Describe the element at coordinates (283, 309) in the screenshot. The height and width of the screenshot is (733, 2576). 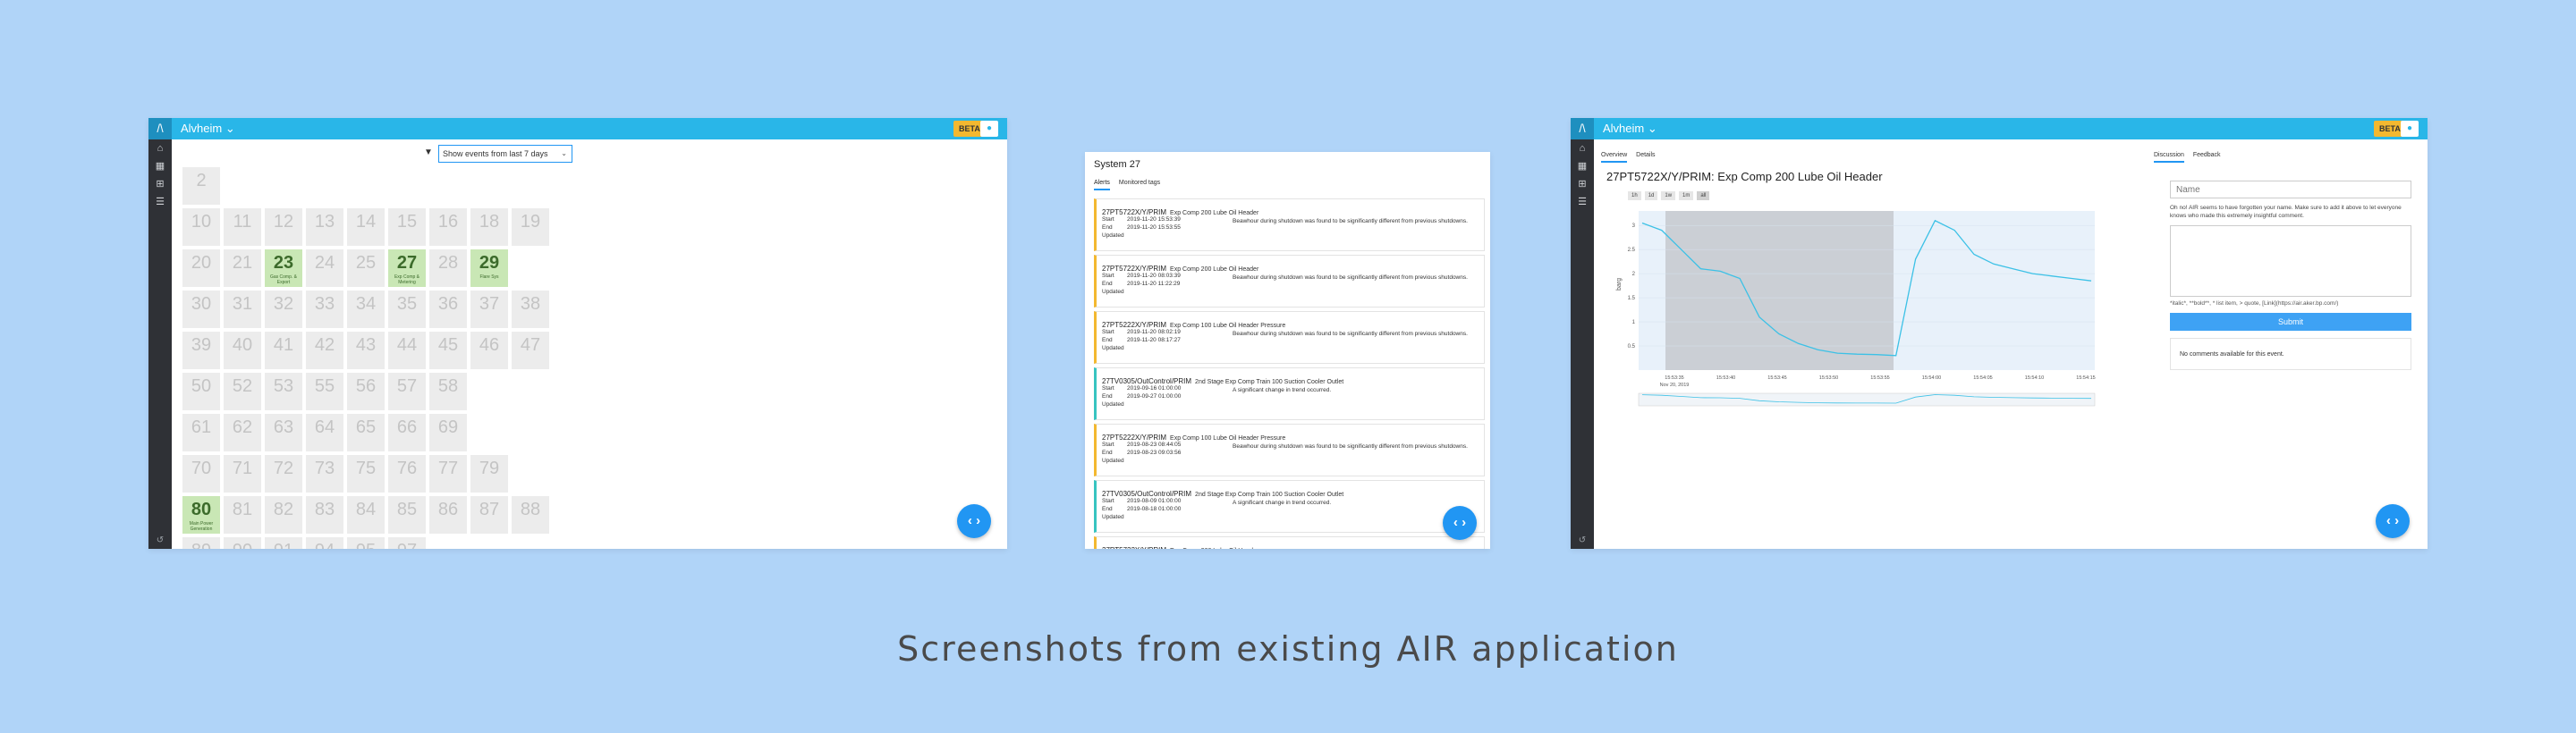
I see `system-cell: 32` at that location.